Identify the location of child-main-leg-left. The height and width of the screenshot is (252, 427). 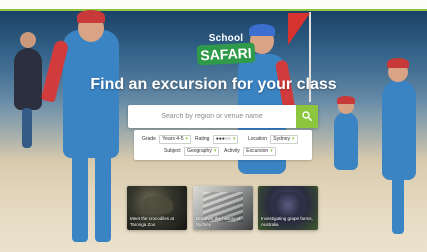
(80, 196).